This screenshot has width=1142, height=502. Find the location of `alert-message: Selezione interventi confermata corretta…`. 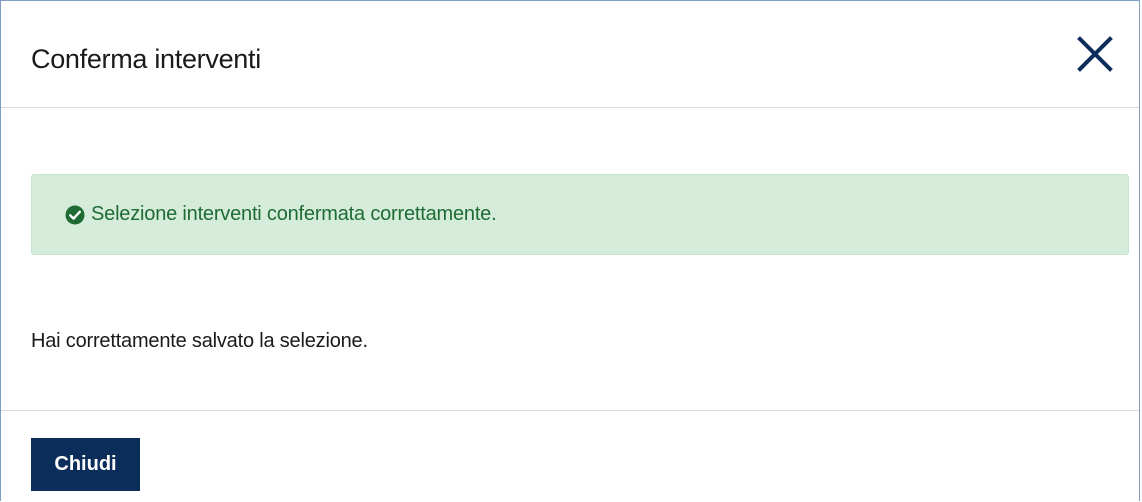

alert-message: Selezione interventi confermata corretta… is located at coordinates (294, 214).